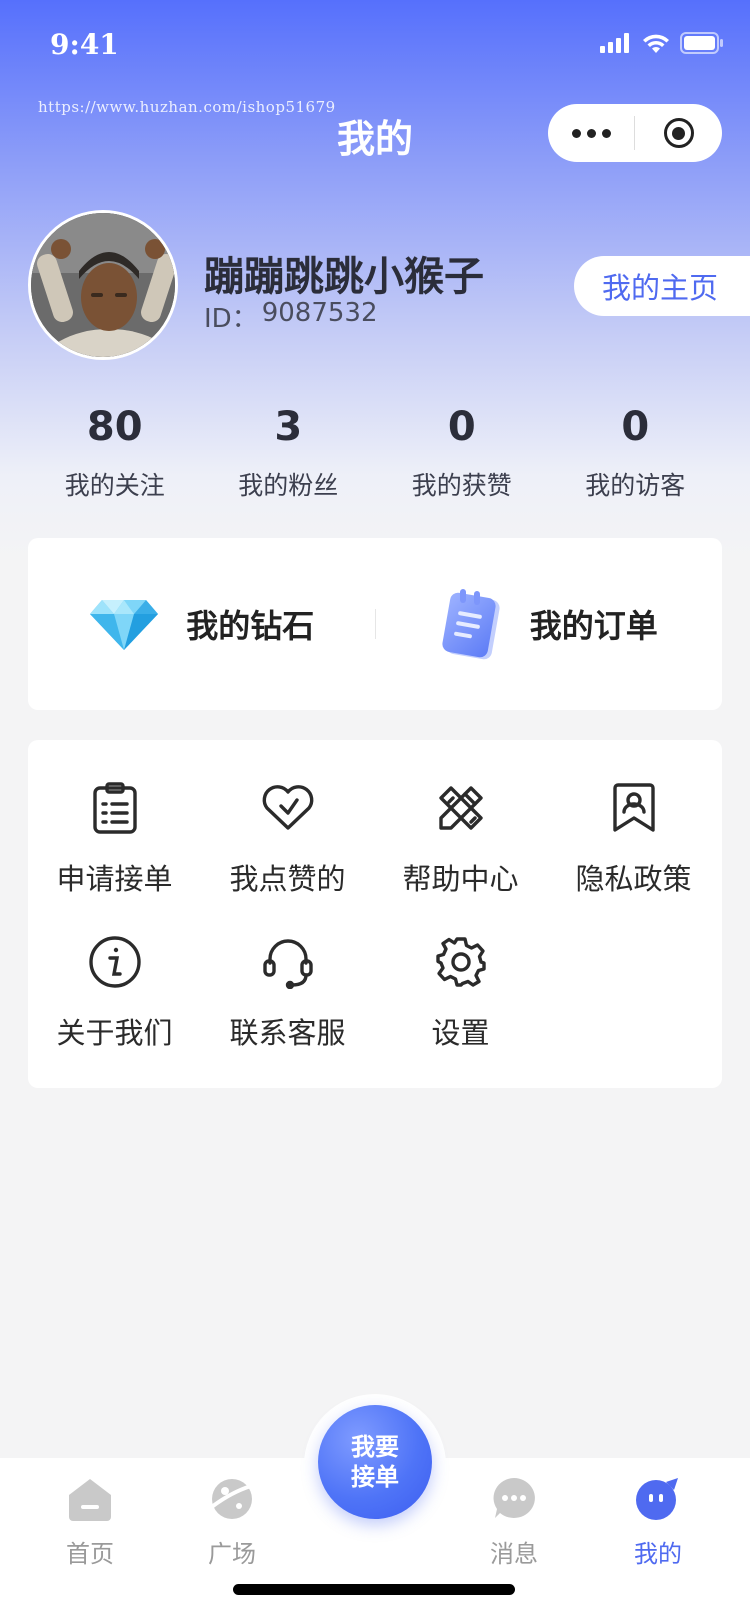 The image size is (750, 1624). Describe the element at coordinates (657, 1499) in the screenshot. I see `profile-icon` at that location.